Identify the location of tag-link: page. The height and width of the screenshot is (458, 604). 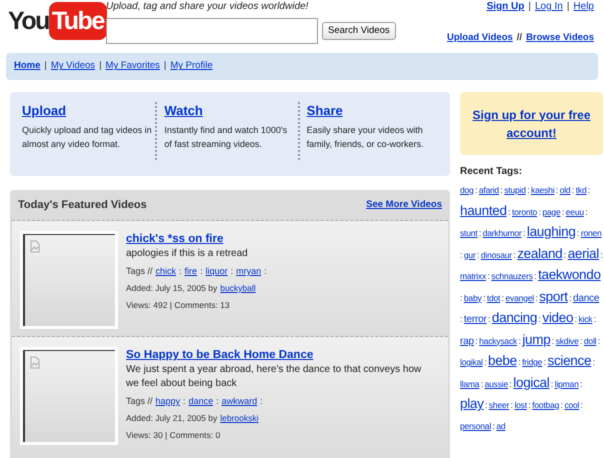
(551, 211).